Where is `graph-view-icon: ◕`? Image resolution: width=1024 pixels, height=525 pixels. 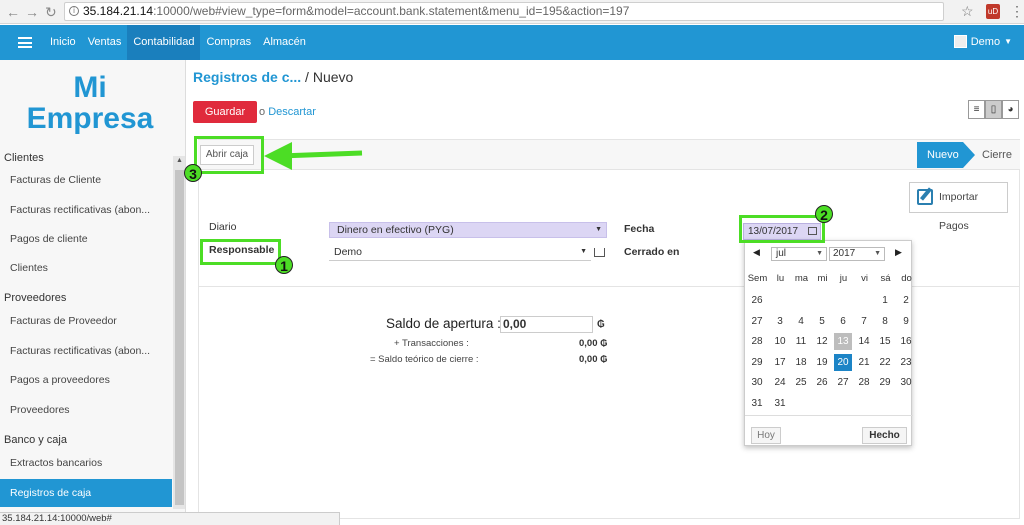
graph-view-icon: ◕ is located at coordinates (1010, 109).